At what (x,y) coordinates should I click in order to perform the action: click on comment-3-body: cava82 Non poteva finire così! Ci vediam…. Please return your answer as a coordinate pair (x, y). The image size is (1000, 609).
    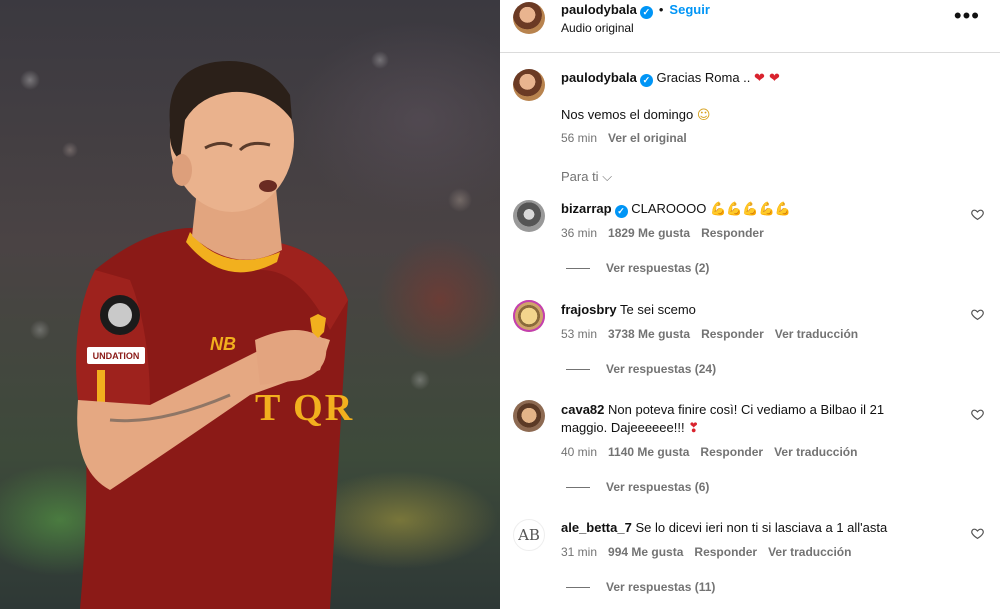
    Looking at the image, I should click on (722, 410).